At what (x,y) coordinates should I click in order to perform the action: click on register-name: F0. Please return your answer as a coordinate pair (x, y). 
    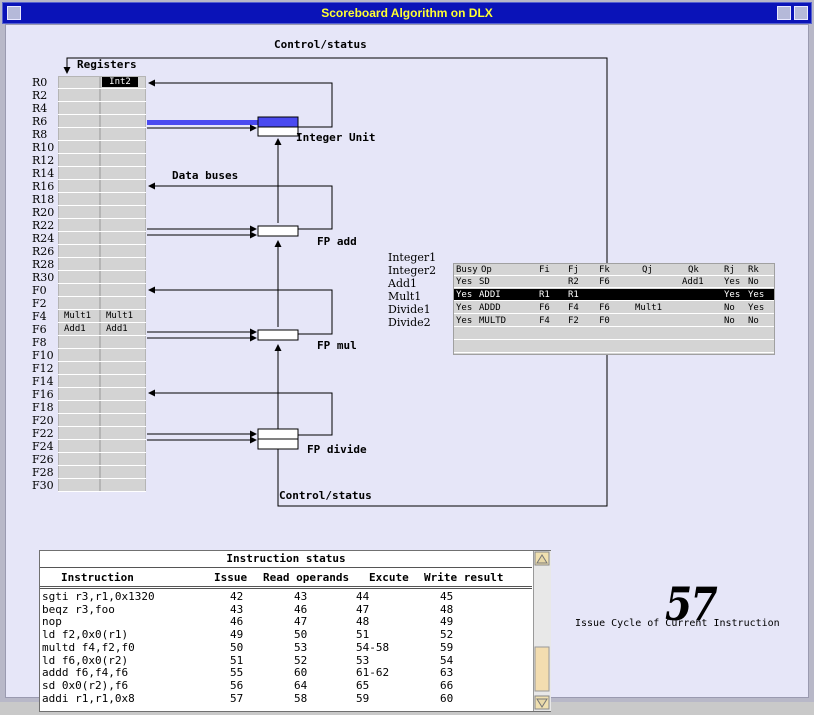
    Looking at the image, I should click on (39, 290).